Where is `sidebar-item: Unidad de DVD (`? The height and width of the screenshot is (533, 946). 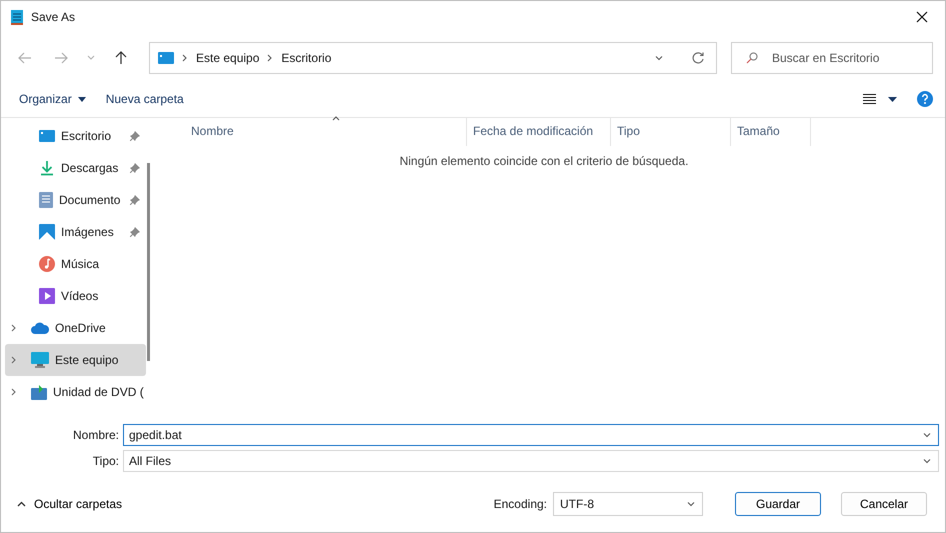
sidebar-item: Unidad de DVD ( is located at coordinates (75, 392).